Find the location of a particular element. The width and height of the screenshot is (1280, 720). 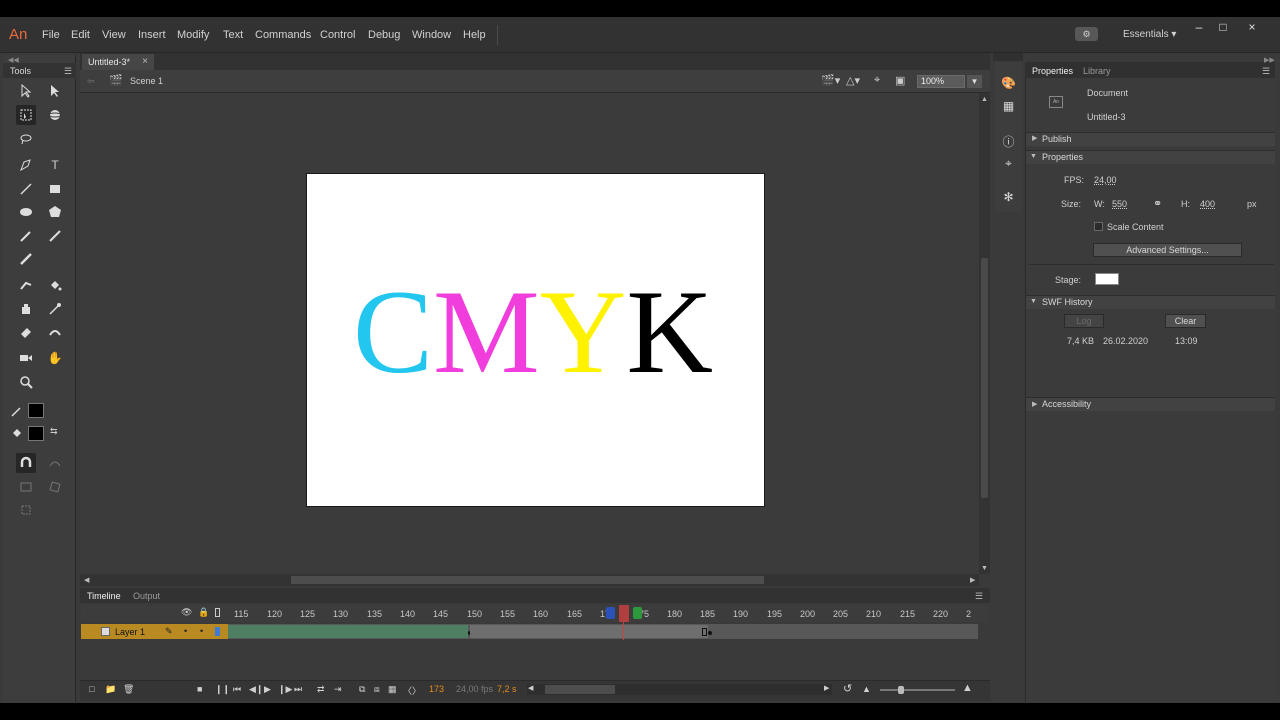

tab-timeline: Timeline is located at coordinates (104, 596).